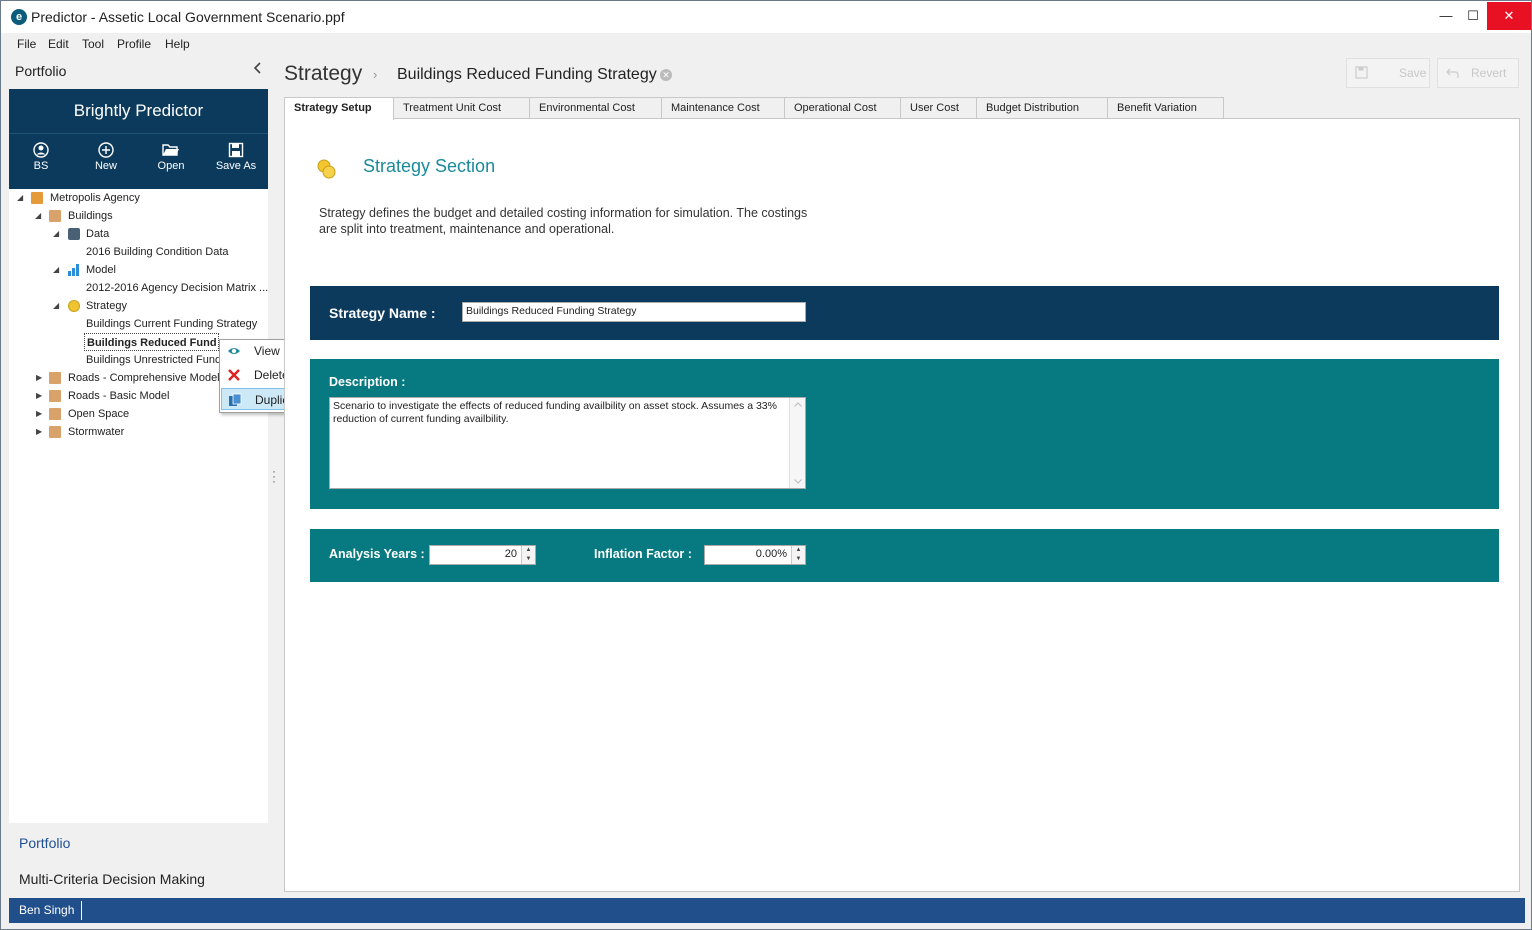  I want to click on tab-benefit-variation: Benefit Variation, so click(1165, 108).